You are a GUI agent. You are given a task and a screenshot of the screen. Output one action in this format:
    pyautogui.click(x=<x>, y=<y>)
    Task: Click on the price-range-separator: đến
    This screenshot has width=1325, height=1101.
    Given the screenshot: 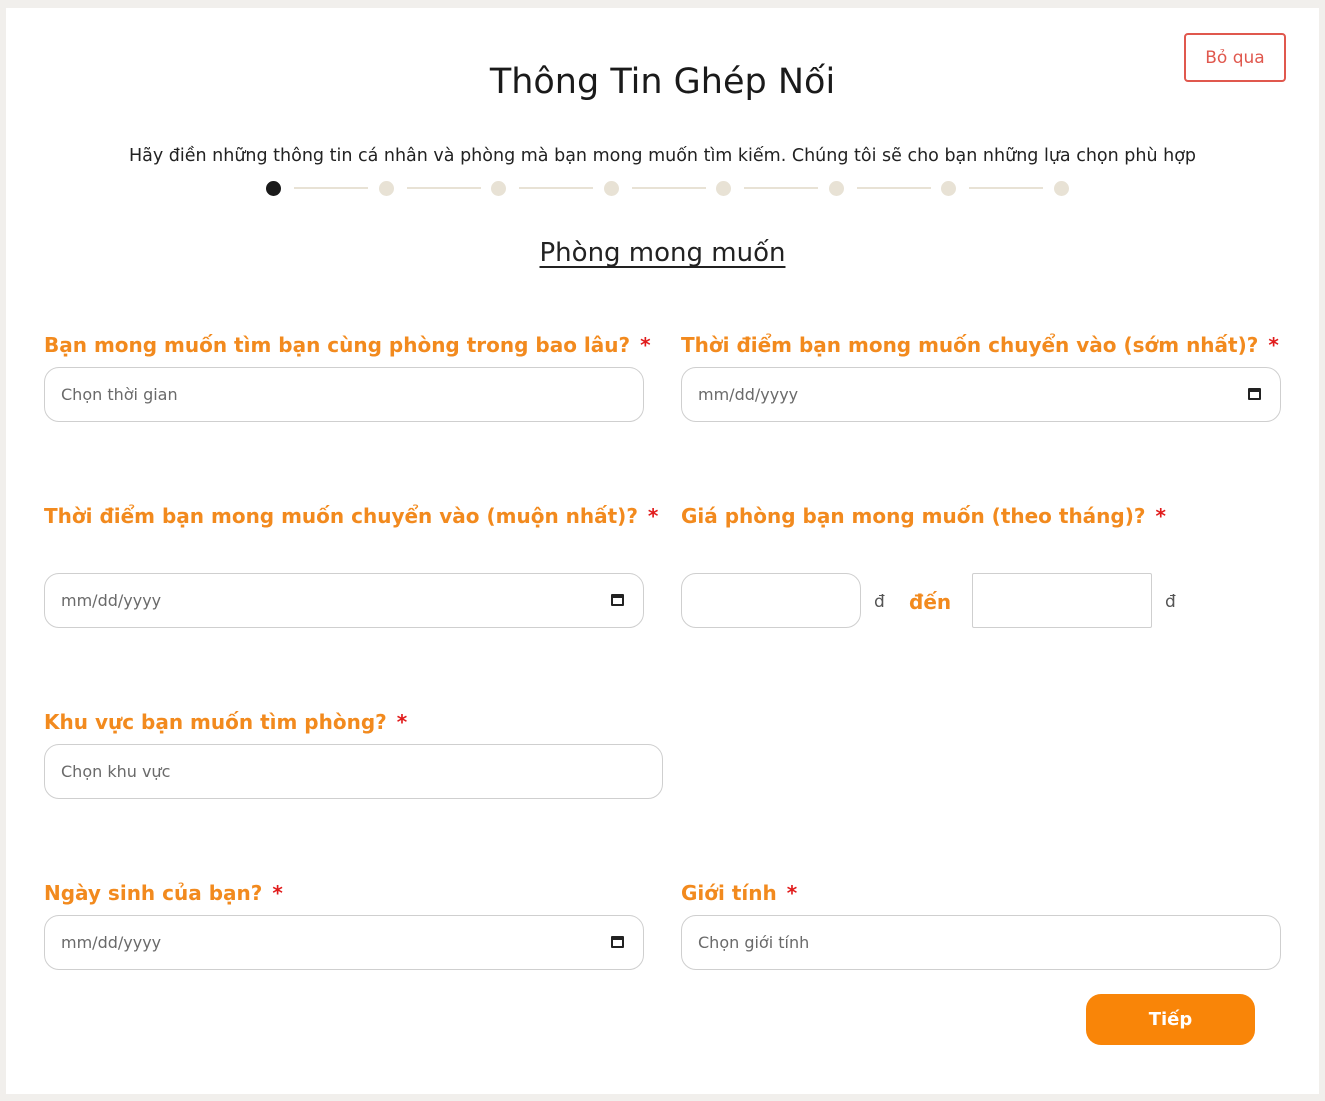 What is the action you would take?
    pyautogui.click(x=930, y=602)
    